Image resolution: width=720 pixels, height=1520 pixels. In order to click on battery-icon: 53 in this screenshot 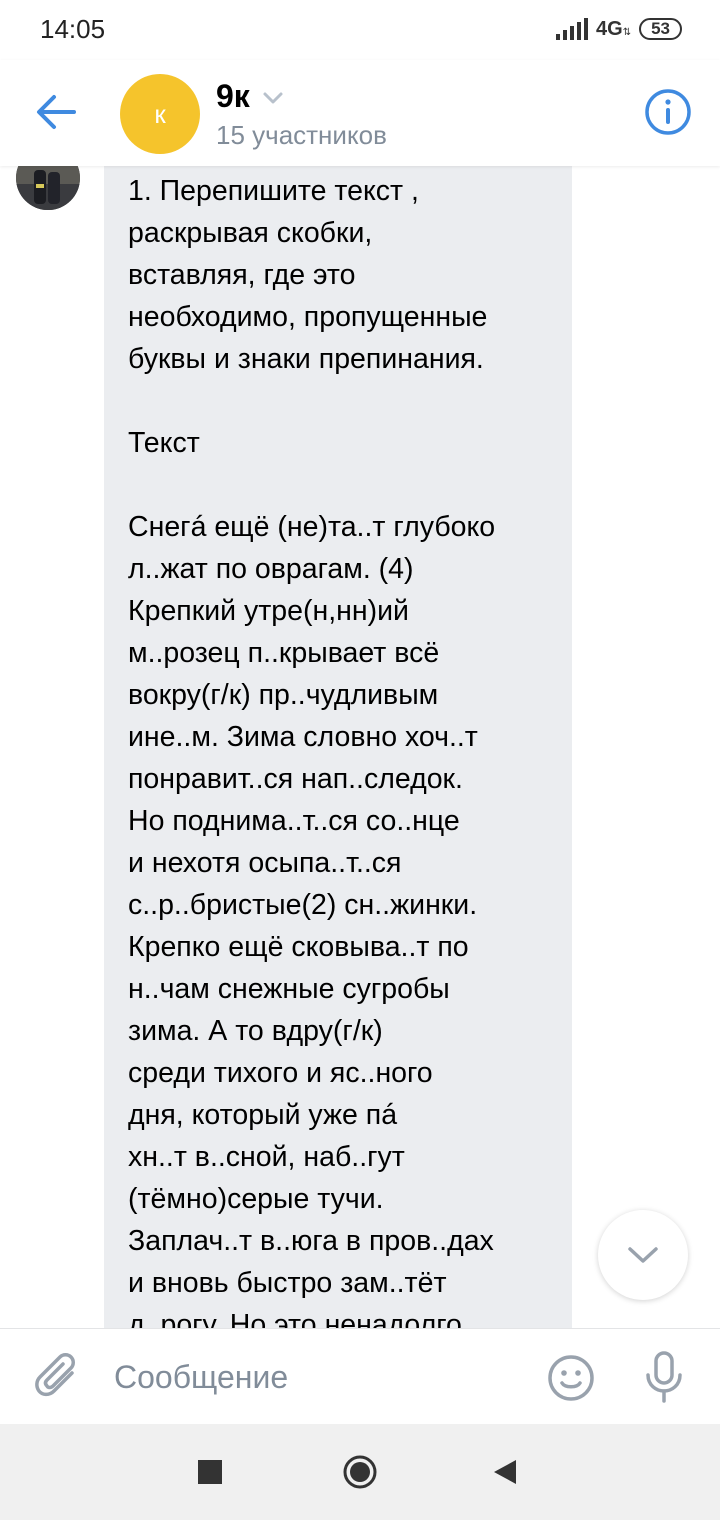, I will do `click(660, 29)`.